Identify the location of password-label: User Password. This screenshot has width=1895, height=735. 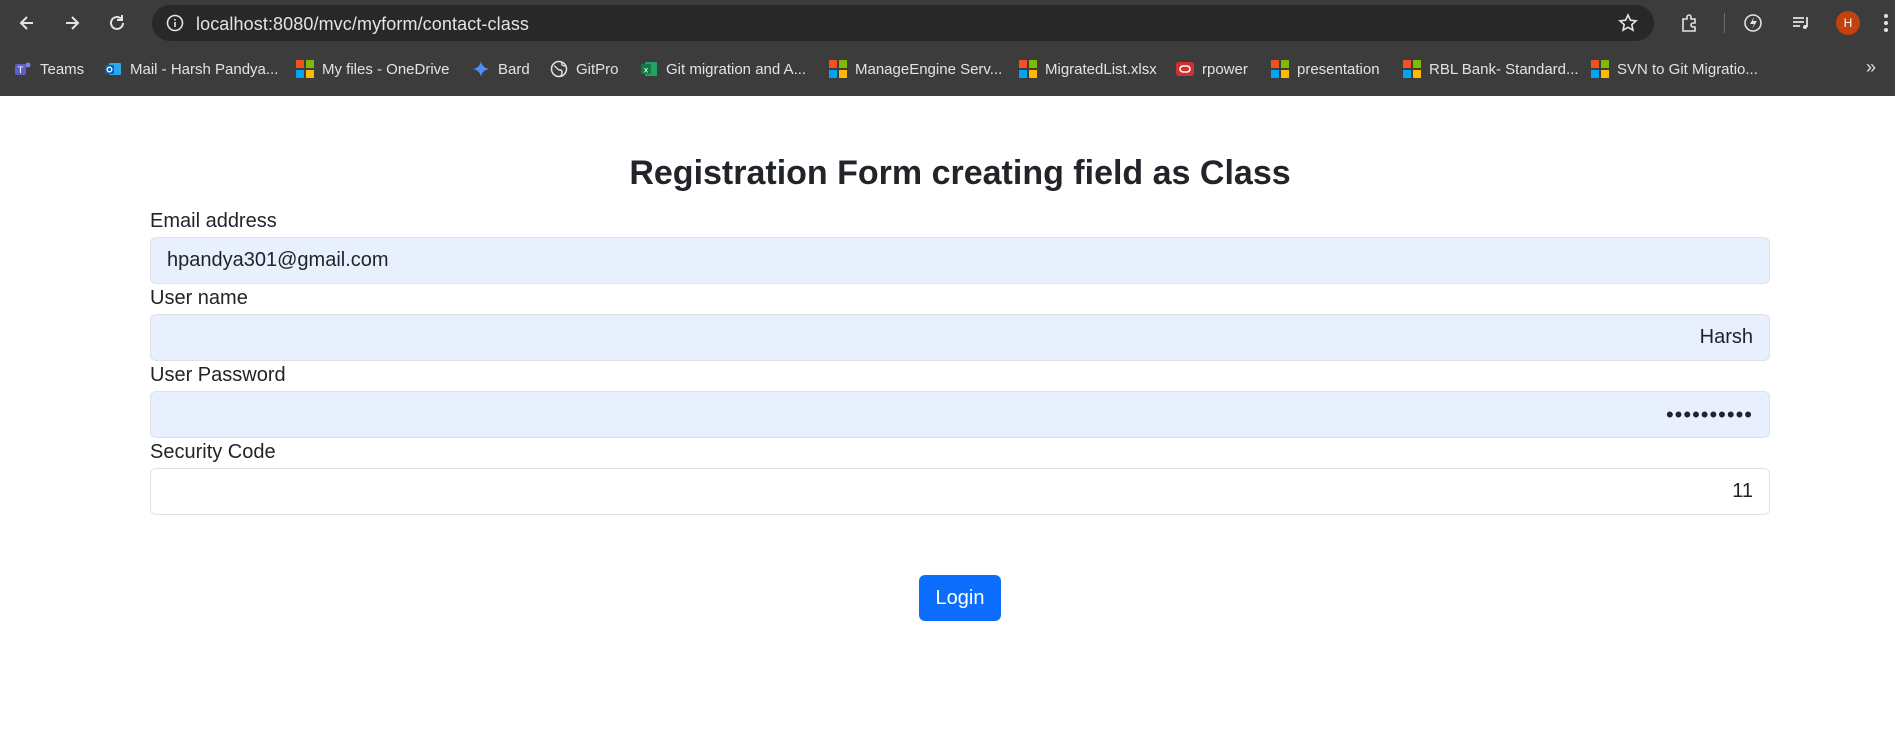
(218, 375).